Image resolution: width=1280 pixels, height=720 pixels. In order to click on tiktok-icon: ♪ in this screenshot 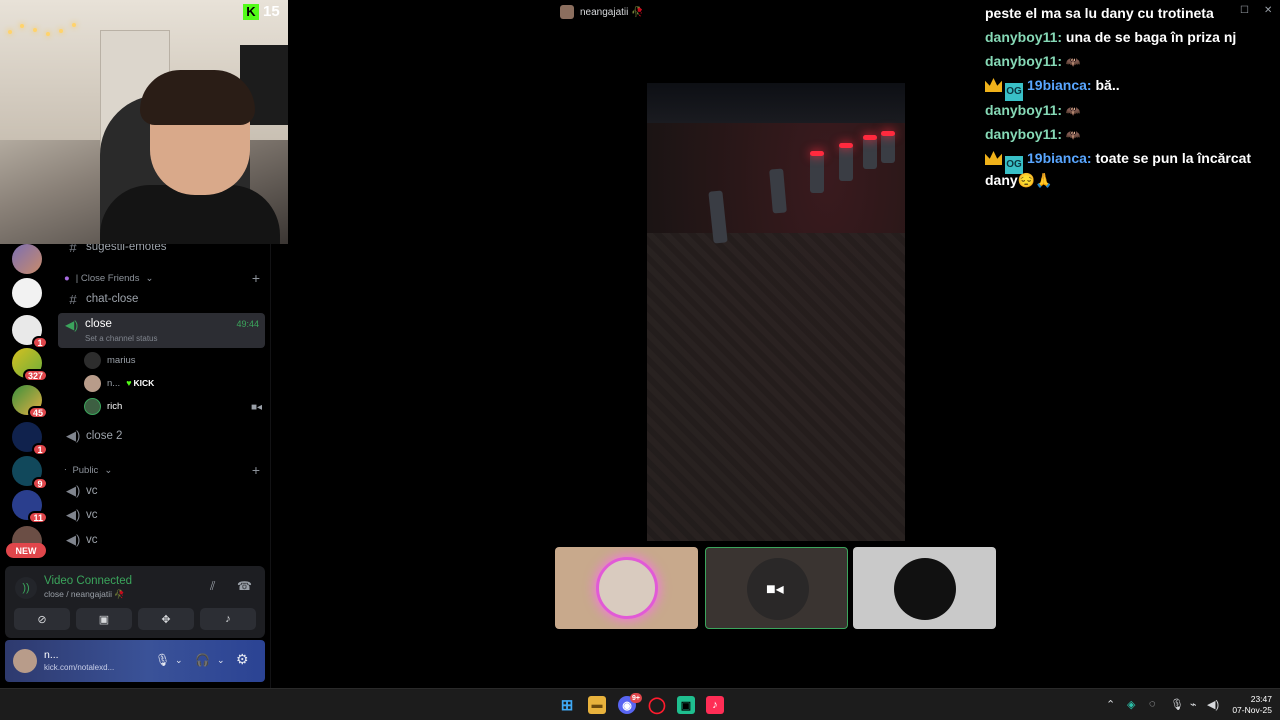, I will do `click(715, 705)`.